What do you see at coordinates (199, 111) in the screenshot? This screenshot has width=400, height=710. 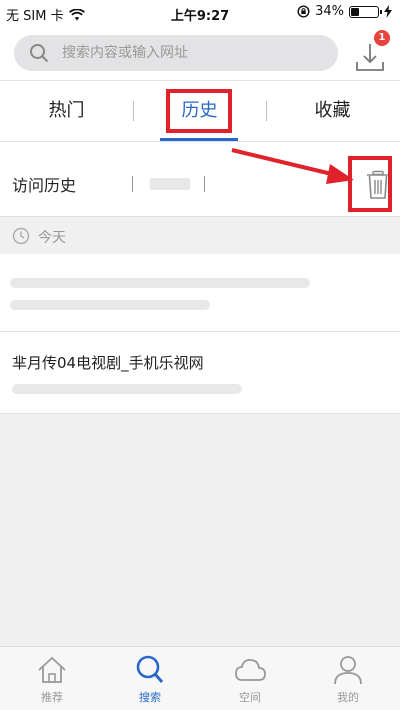 I see `annotation-highlight-history-tab` at bounding box center [199, 111].